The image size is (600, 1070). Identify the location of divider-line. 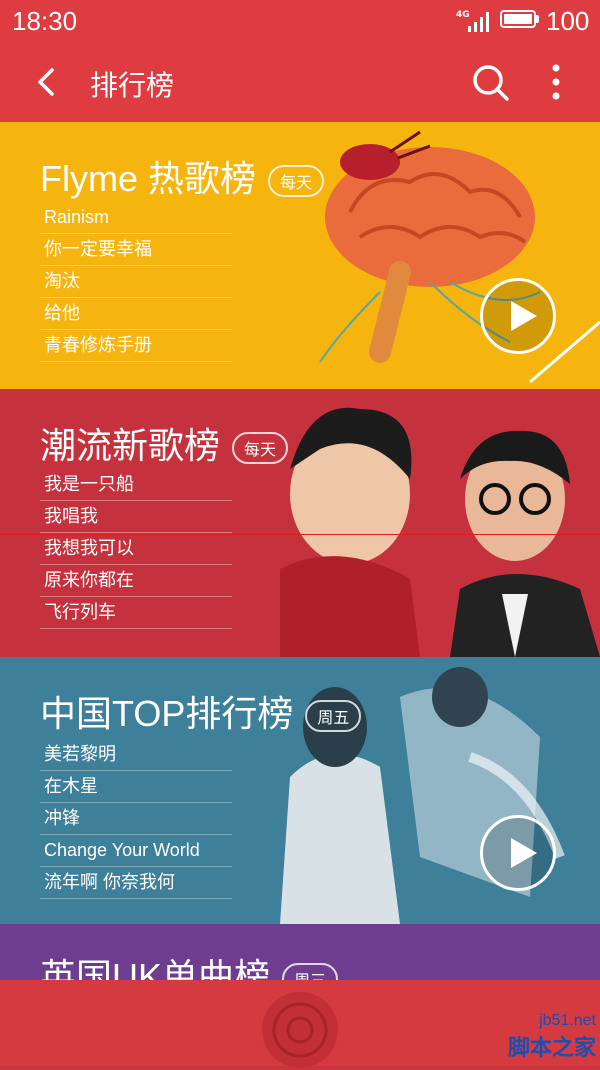
(300, 534).